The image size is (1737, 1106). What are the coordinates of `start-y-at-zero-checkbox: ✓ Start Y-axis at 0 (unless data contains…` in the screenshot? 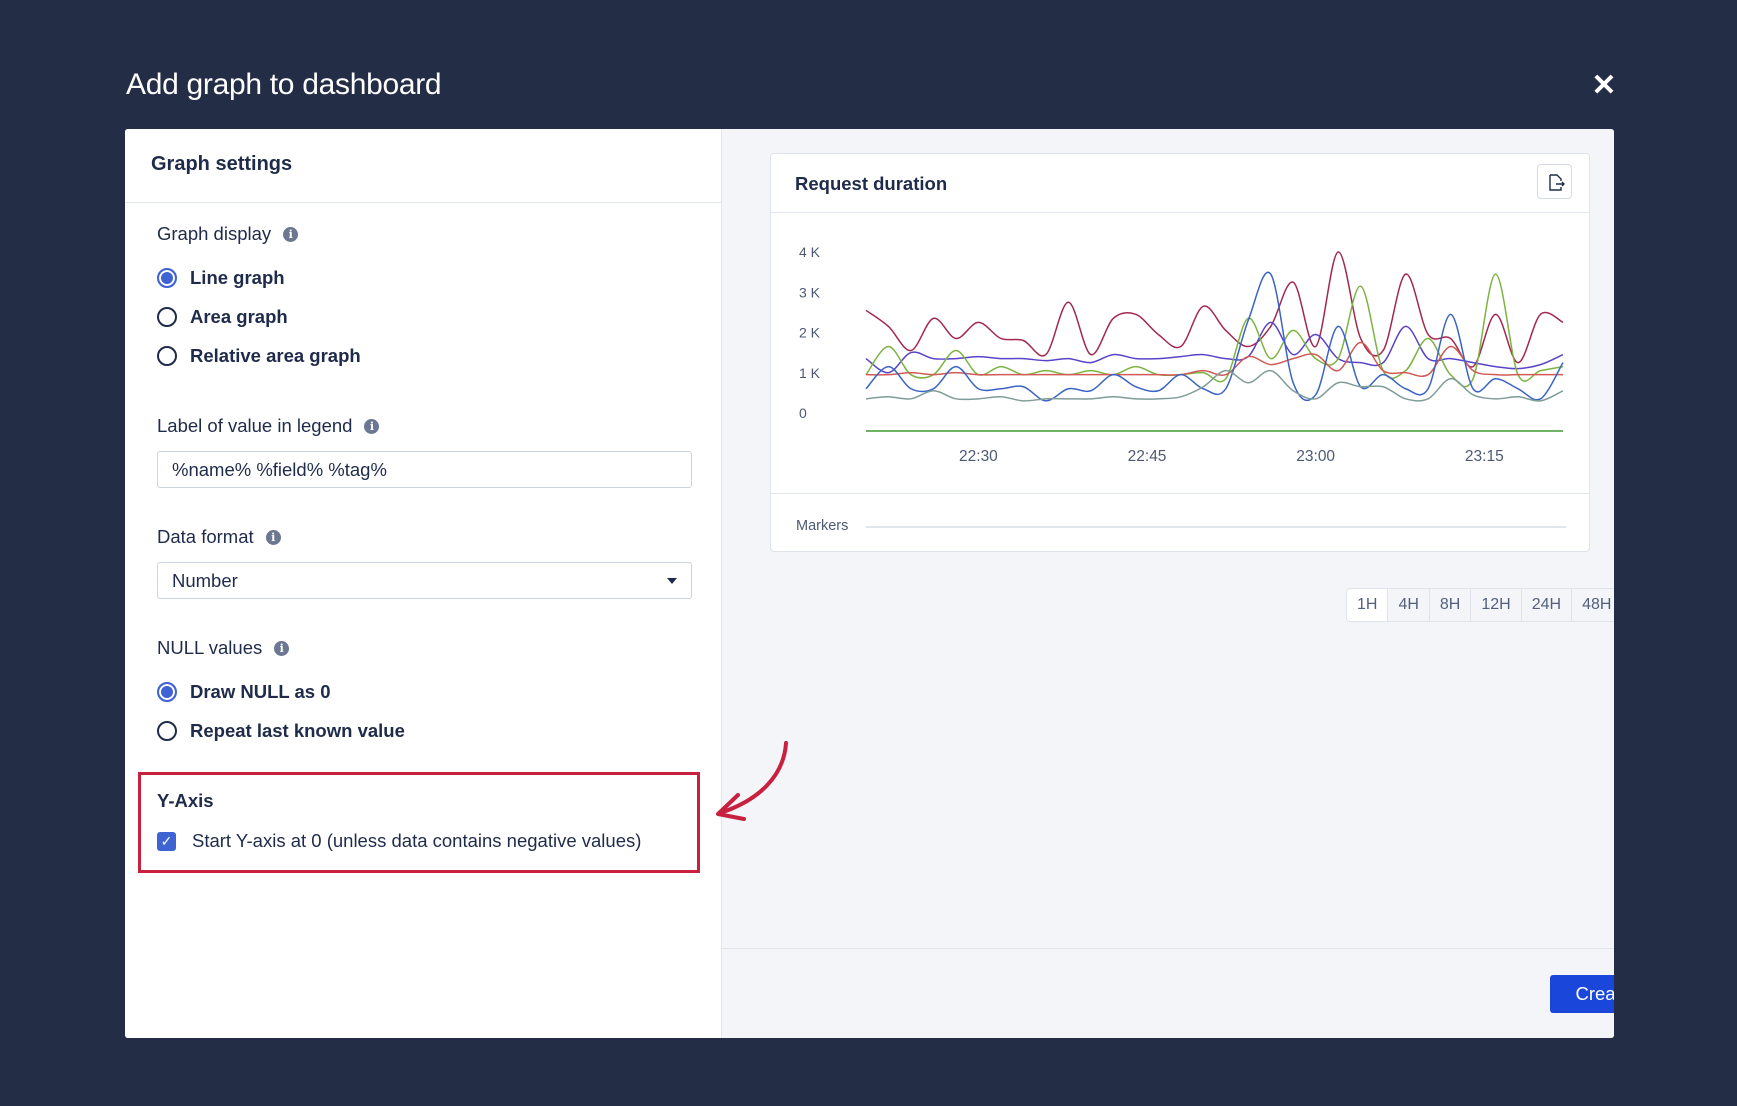 It's located at (399, 841).